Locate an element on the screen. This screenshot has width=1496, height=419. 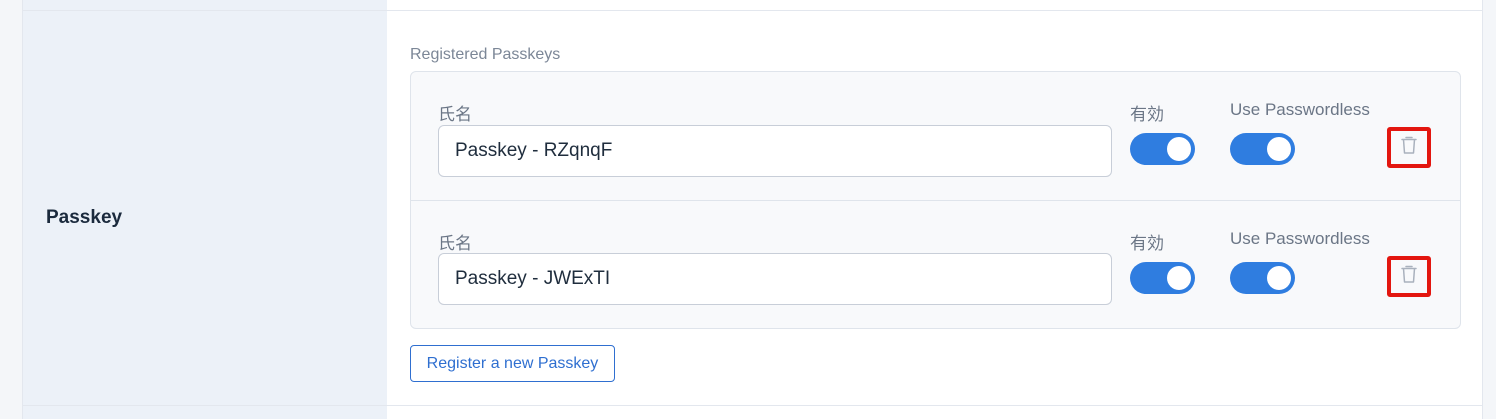
register-passkey-button: Register a new Passkey is located at coordinates (512, 363).